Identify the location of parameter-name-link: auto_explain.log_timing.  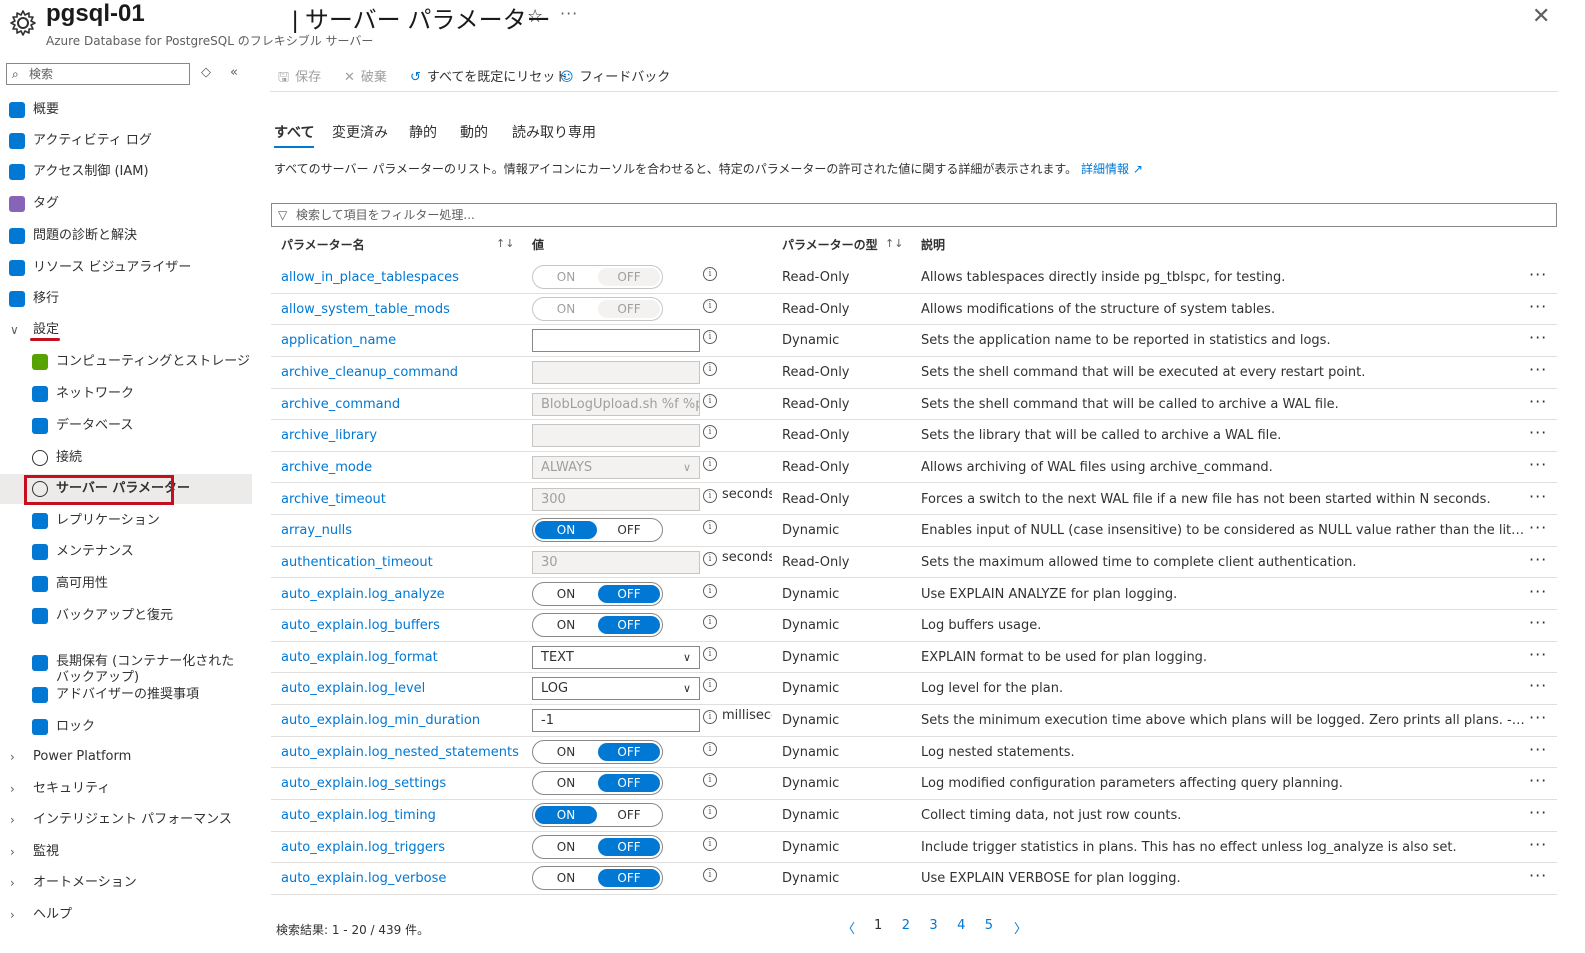
(358, 815).